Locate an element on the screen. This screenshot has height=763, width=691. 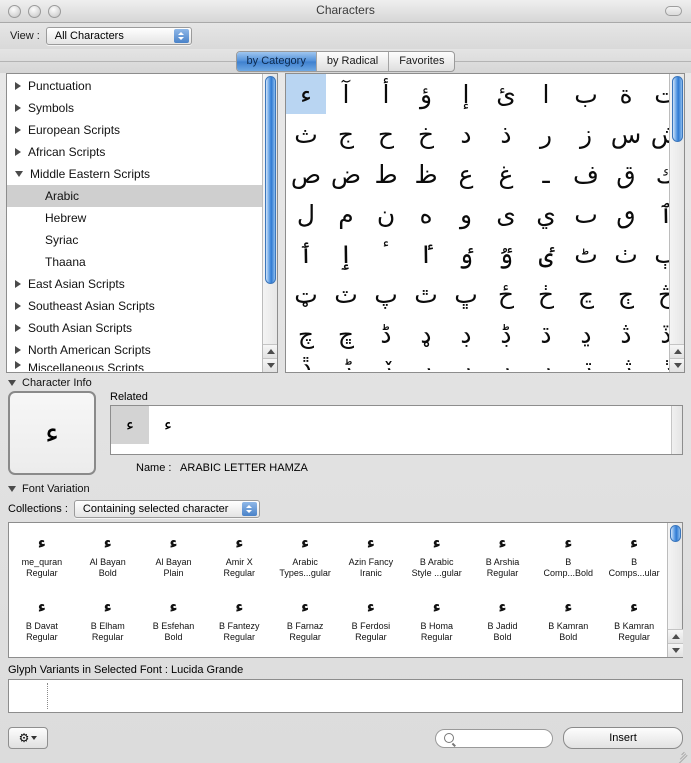
character-cell: ط is located at coordinates (386, 174).